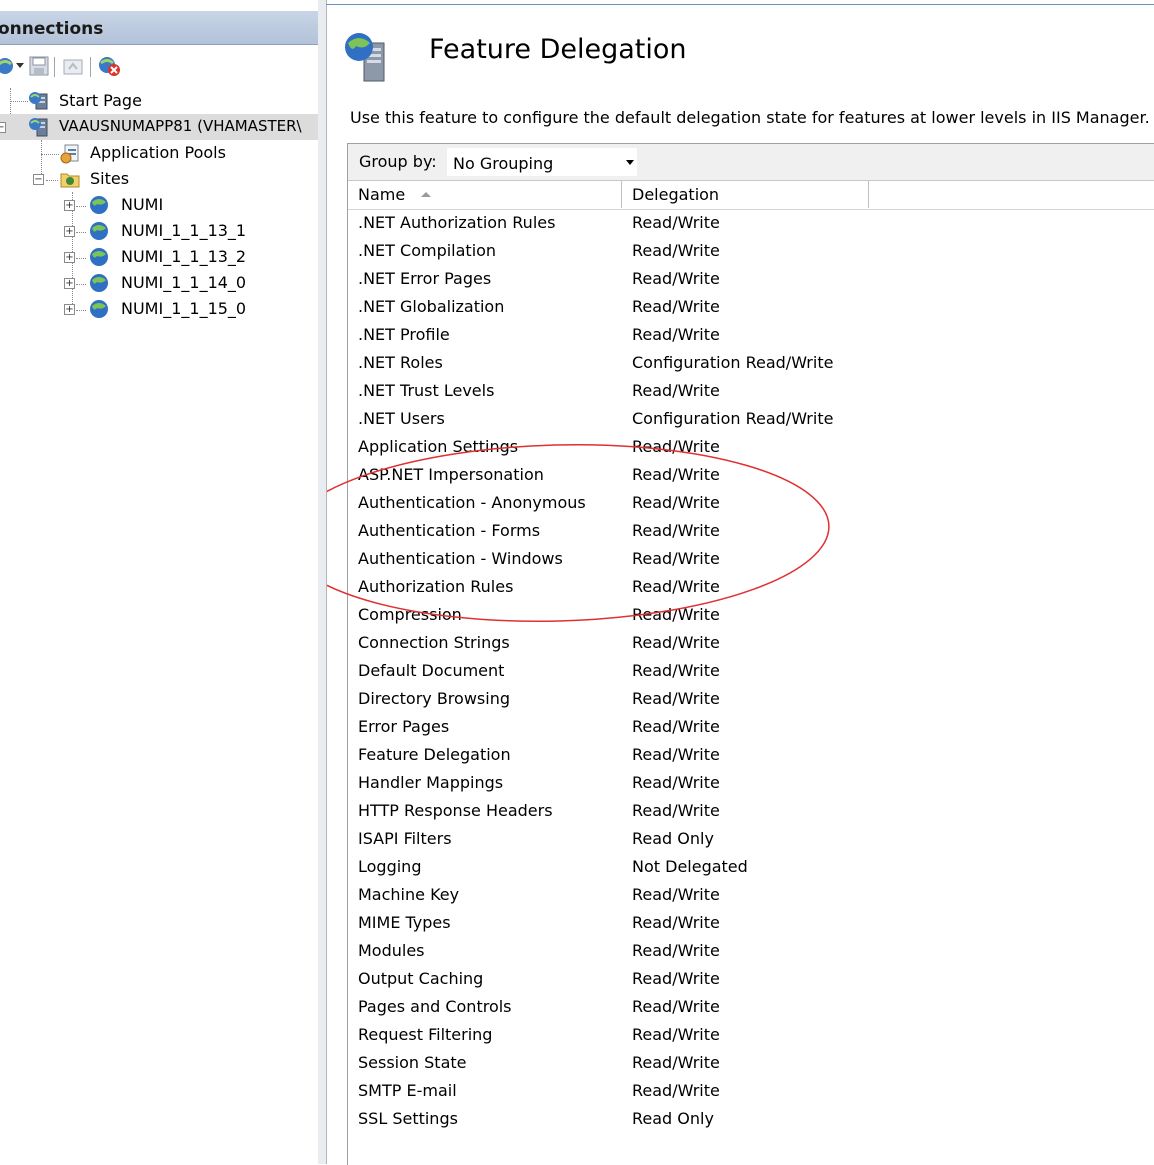  What do you see at coordinates (751, 980) in the screenshot?
I see `table-row: Output Caching Read/Write` at bounding box center [751, 980].